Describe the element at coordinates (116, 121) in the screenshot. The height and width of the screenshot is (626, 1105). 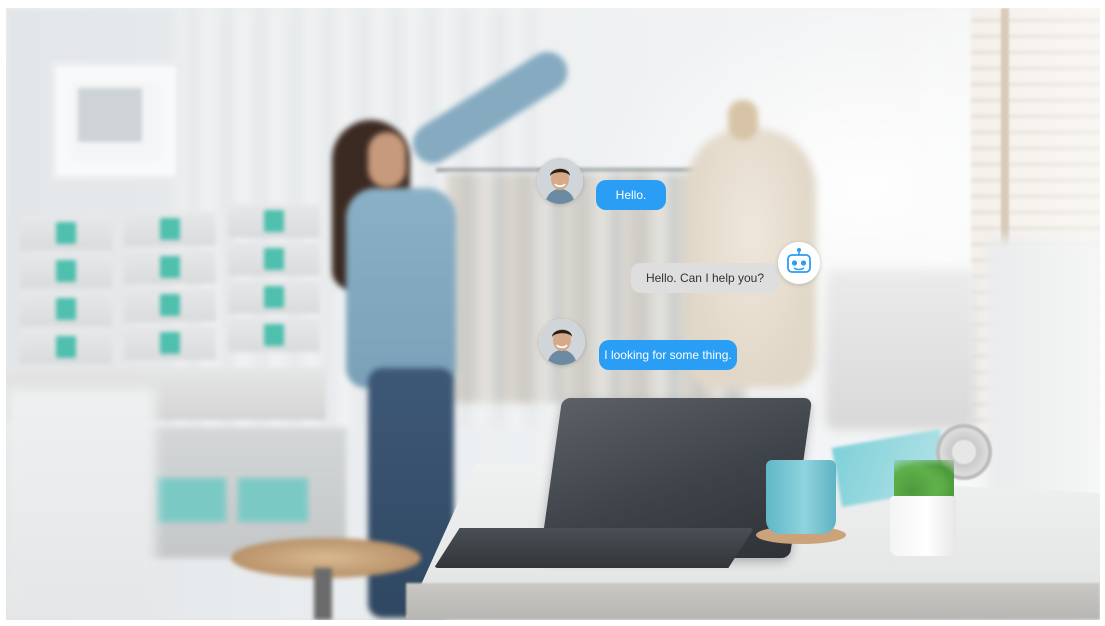
I see `wall-picture` at that location.